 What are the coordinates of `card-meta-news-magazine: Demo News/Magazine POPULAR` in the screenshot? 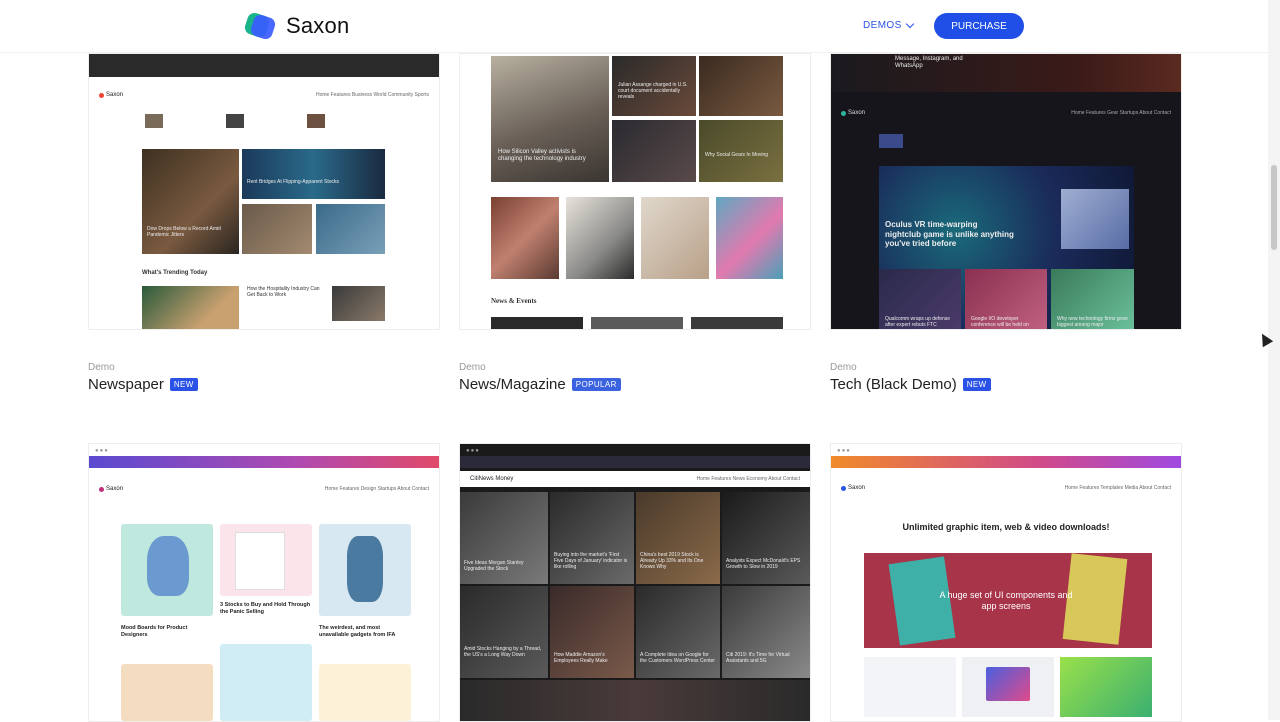 It's located at (540, 377).